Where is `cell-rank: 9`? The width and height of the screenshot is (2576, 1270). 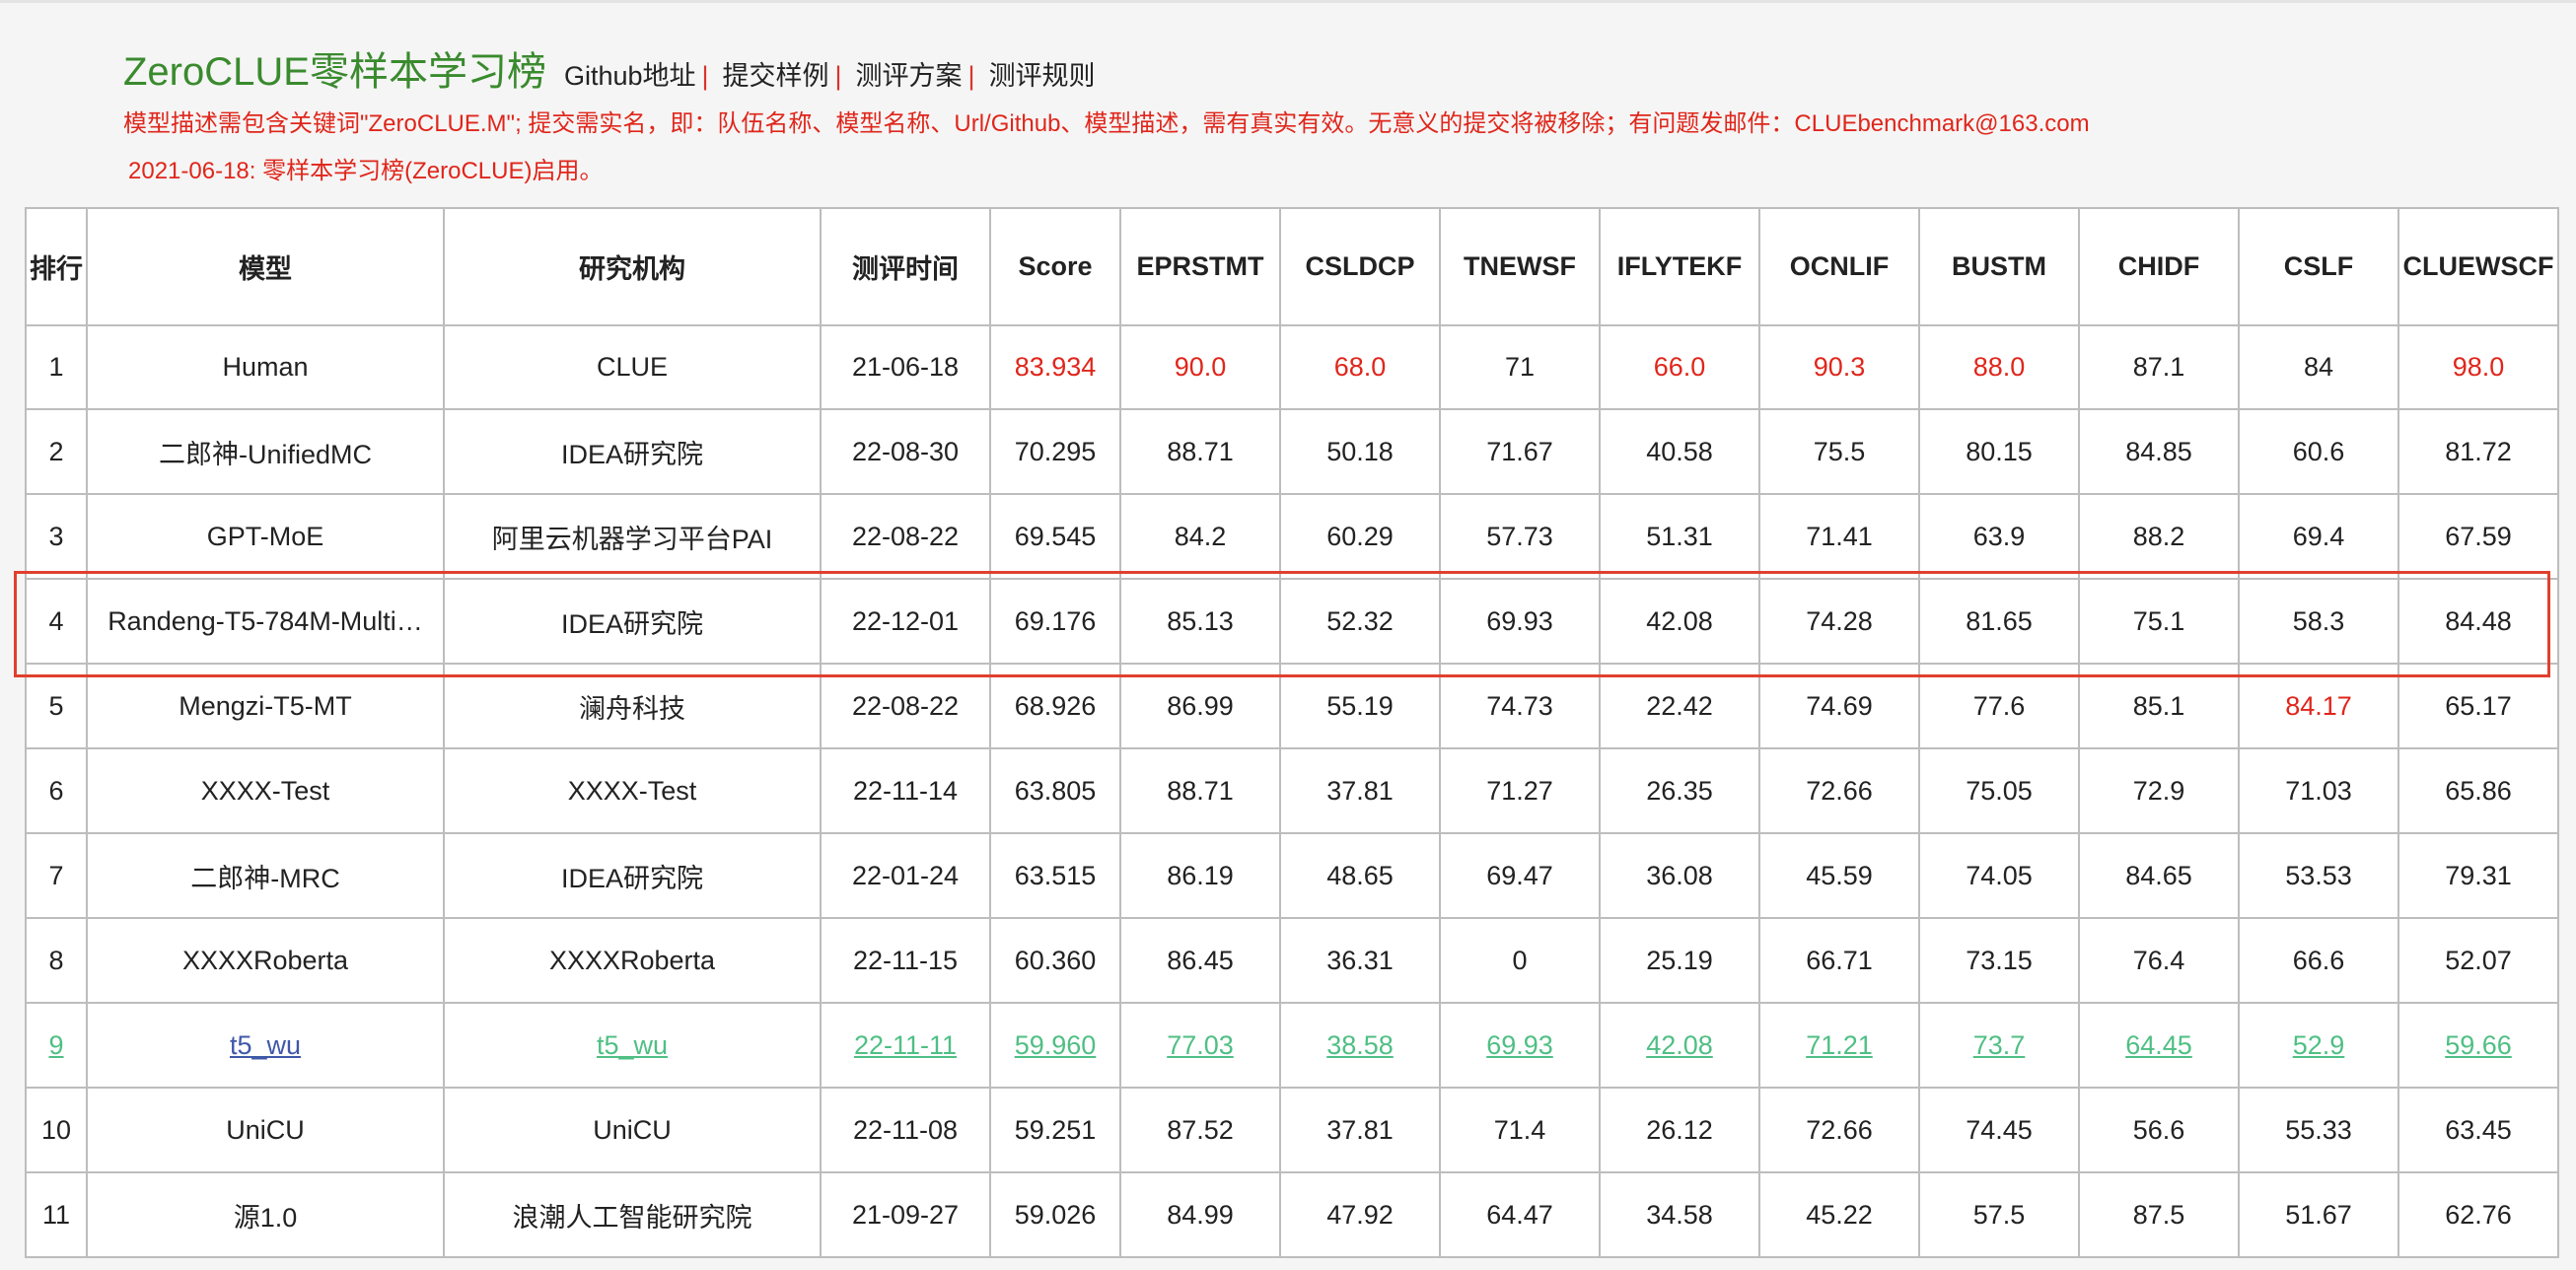
cell-rank: 9 is located at coordinates (57, 1045).